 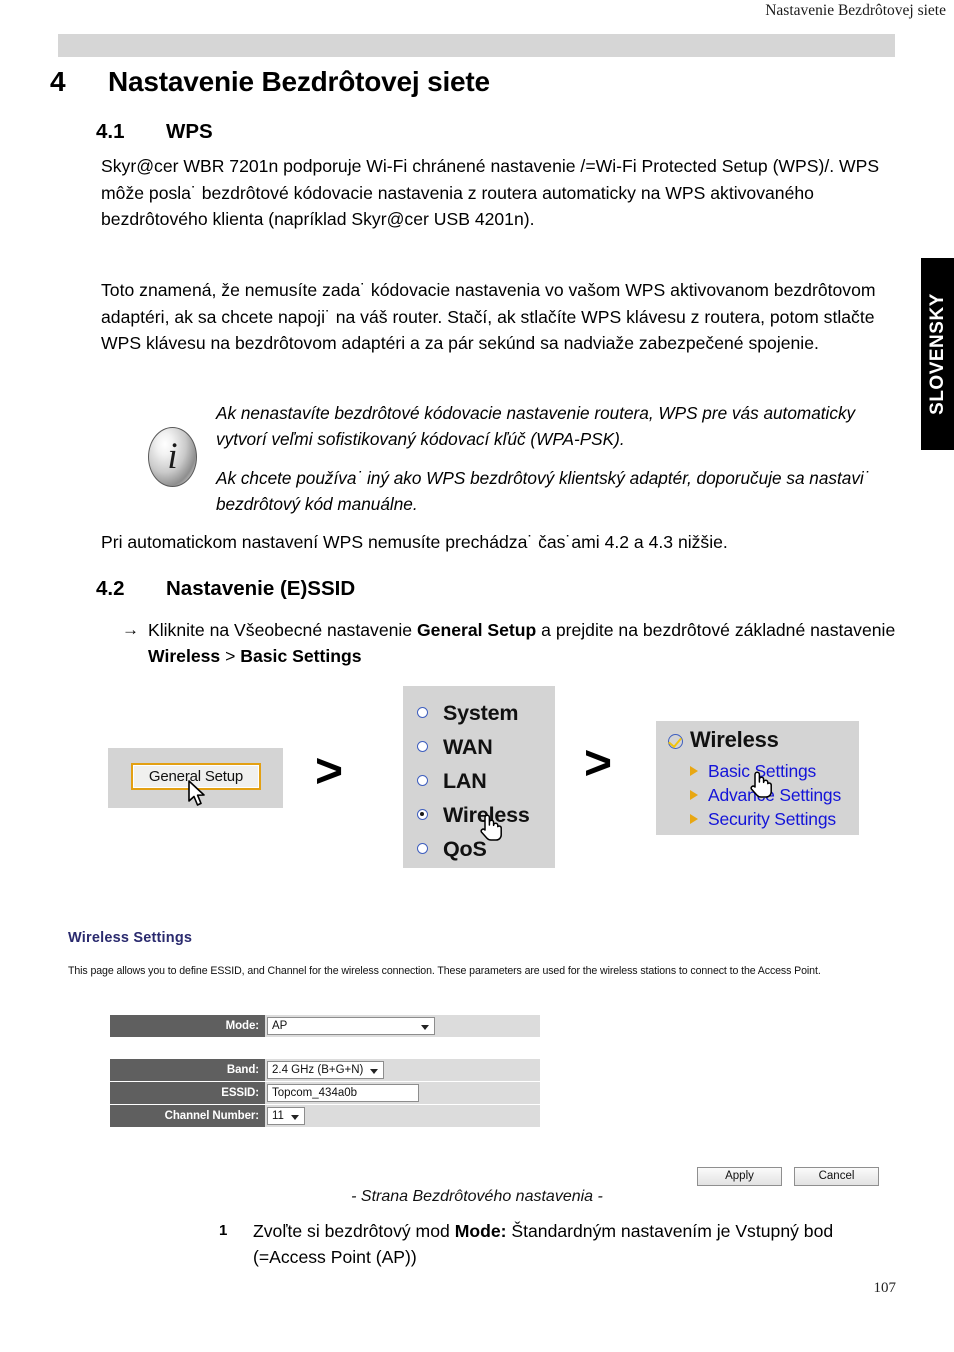 I want to click on form-row-essid: ESSID: Topcom_434a0b, so click(x=325, y=1093).